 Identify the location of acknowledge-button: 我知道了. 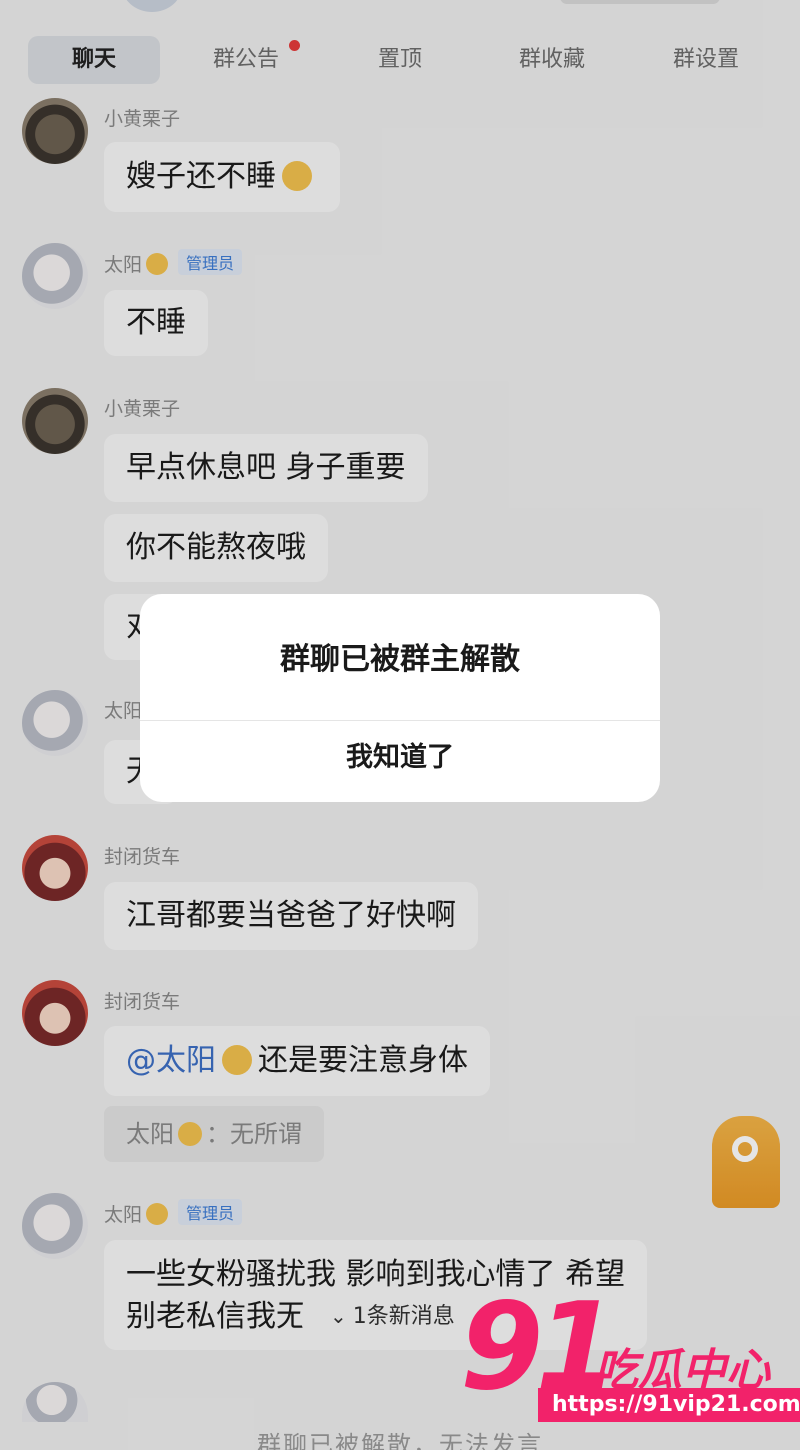
(400, 761).